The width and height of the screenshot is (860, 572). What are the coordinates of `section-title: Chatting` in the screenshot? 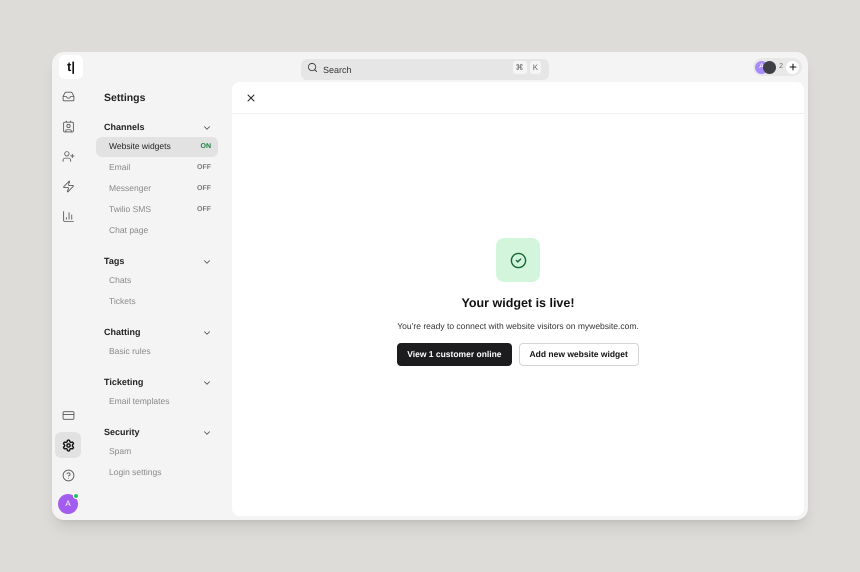 It's located at (122, 332).